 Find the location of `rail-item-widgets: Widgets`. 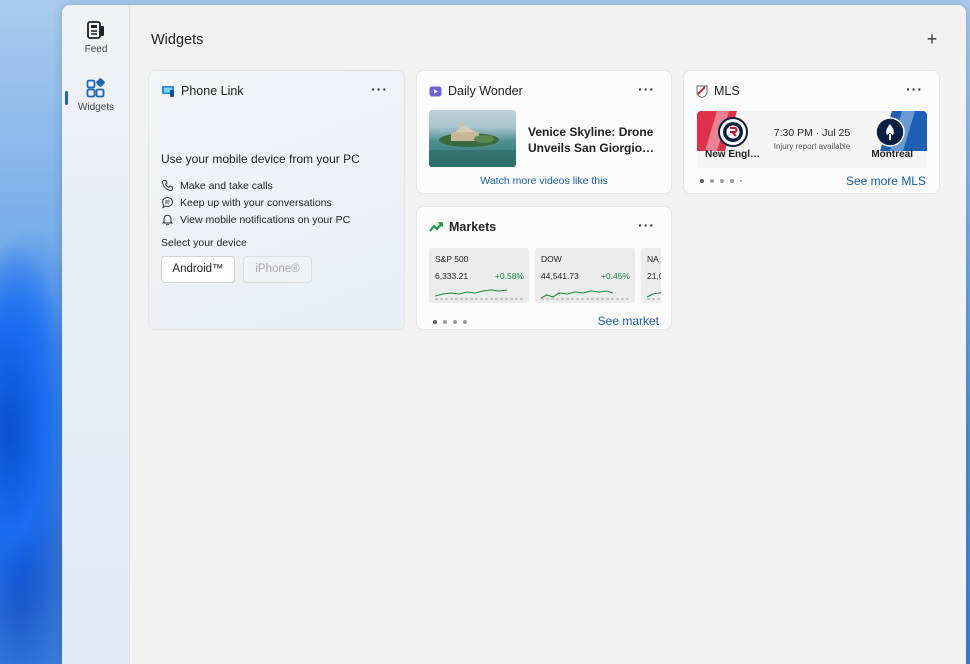

rail-item-widgets: Widgets is located at coordinates (96, 95).